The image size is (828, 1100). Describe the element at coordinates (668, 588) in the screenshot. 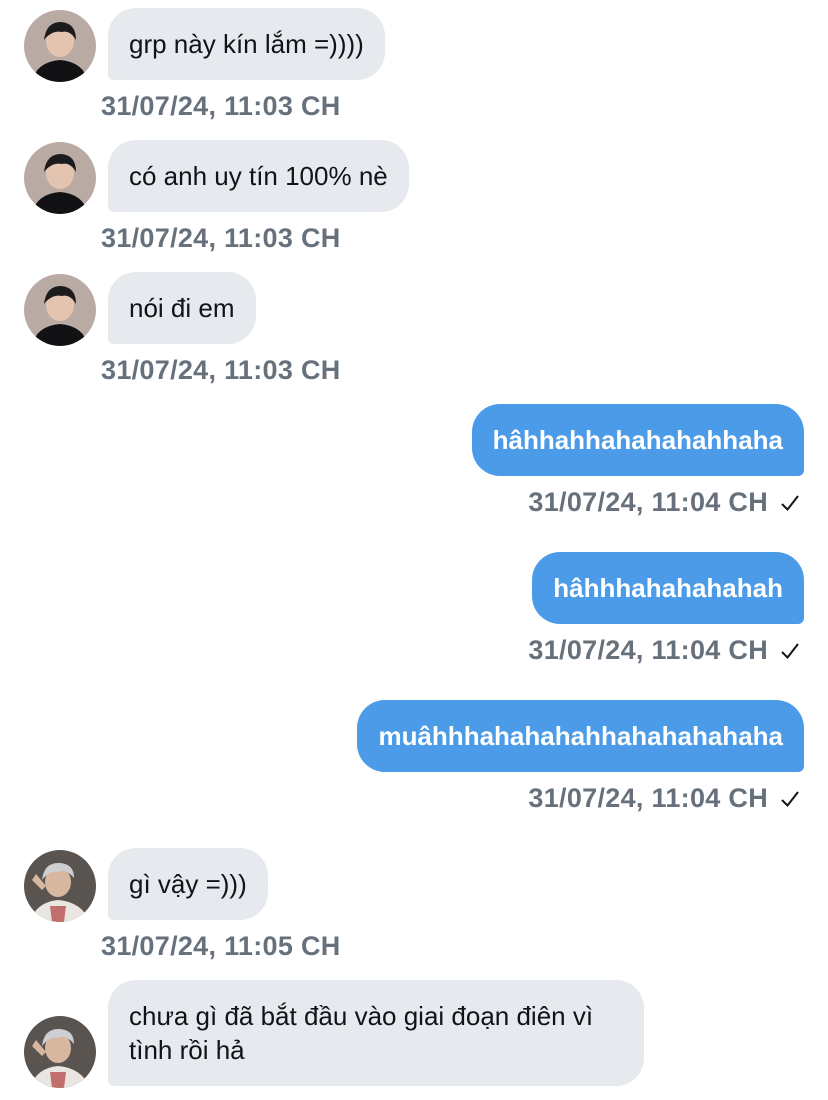

I see `message-bubble: hâhhhahahahahah` at that location.